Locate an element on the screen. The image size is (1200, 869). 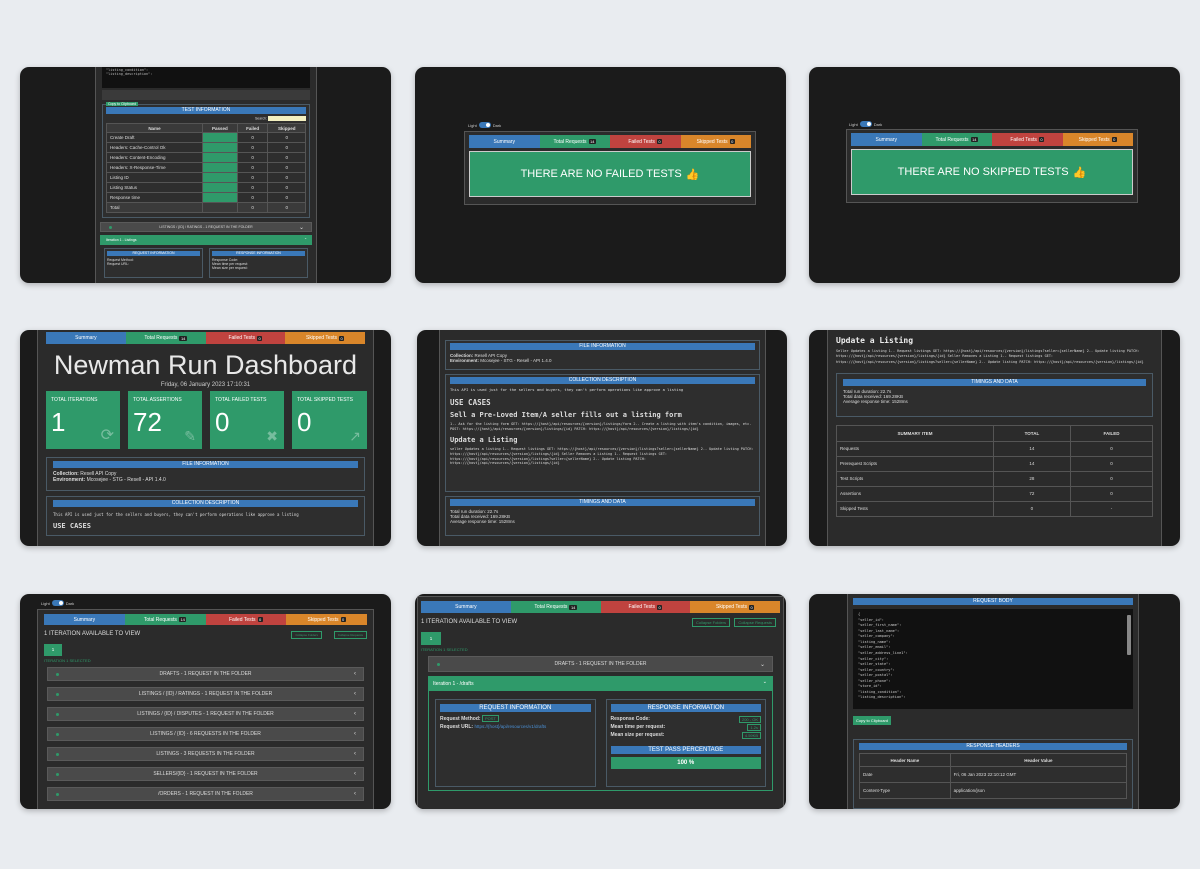
col-header: Failed is located at coordinates (252, 128).